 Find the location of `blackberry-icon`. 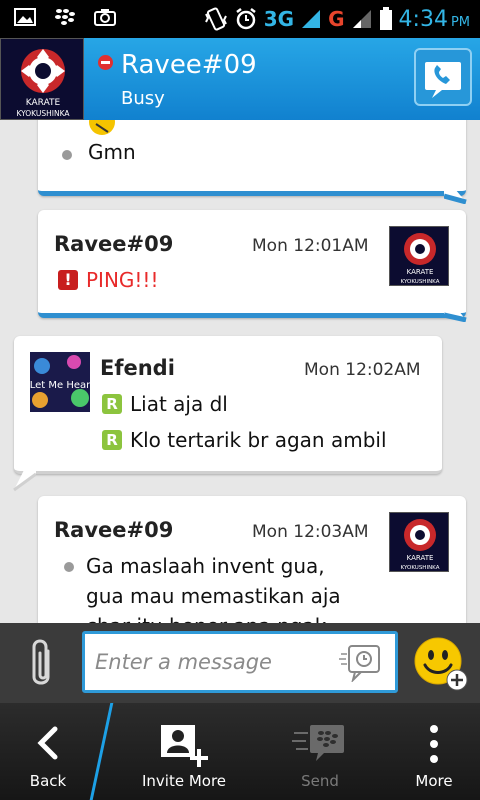

blackberry-icon is located at coordinates (65, 17).